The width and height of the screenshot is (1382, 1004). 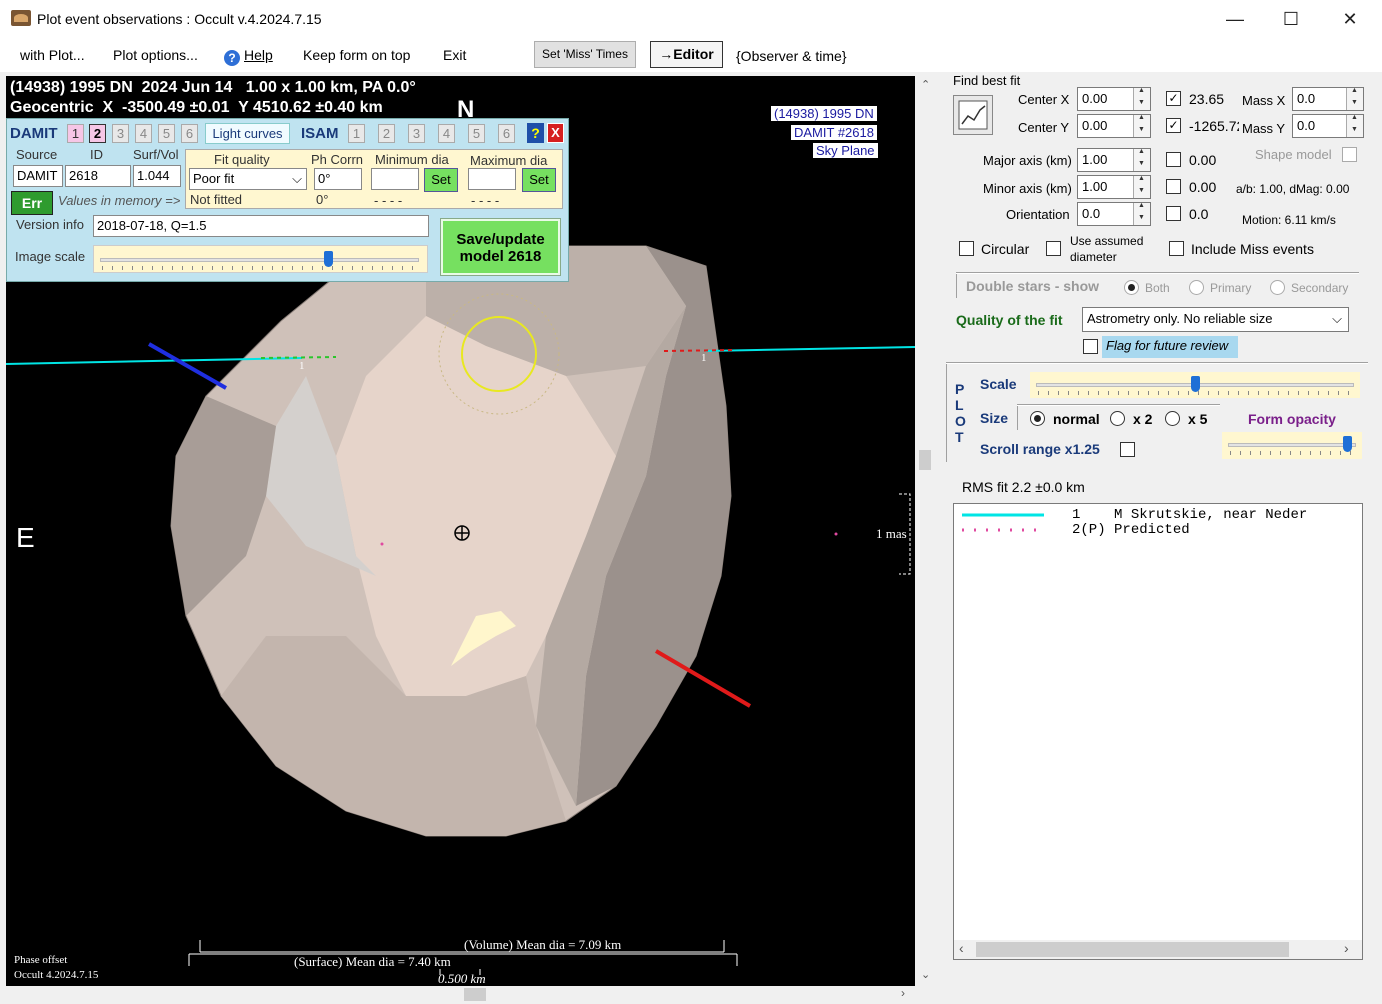 I want to click on surf-vol-label: Surf/Vol, so click(x=156, y=154).